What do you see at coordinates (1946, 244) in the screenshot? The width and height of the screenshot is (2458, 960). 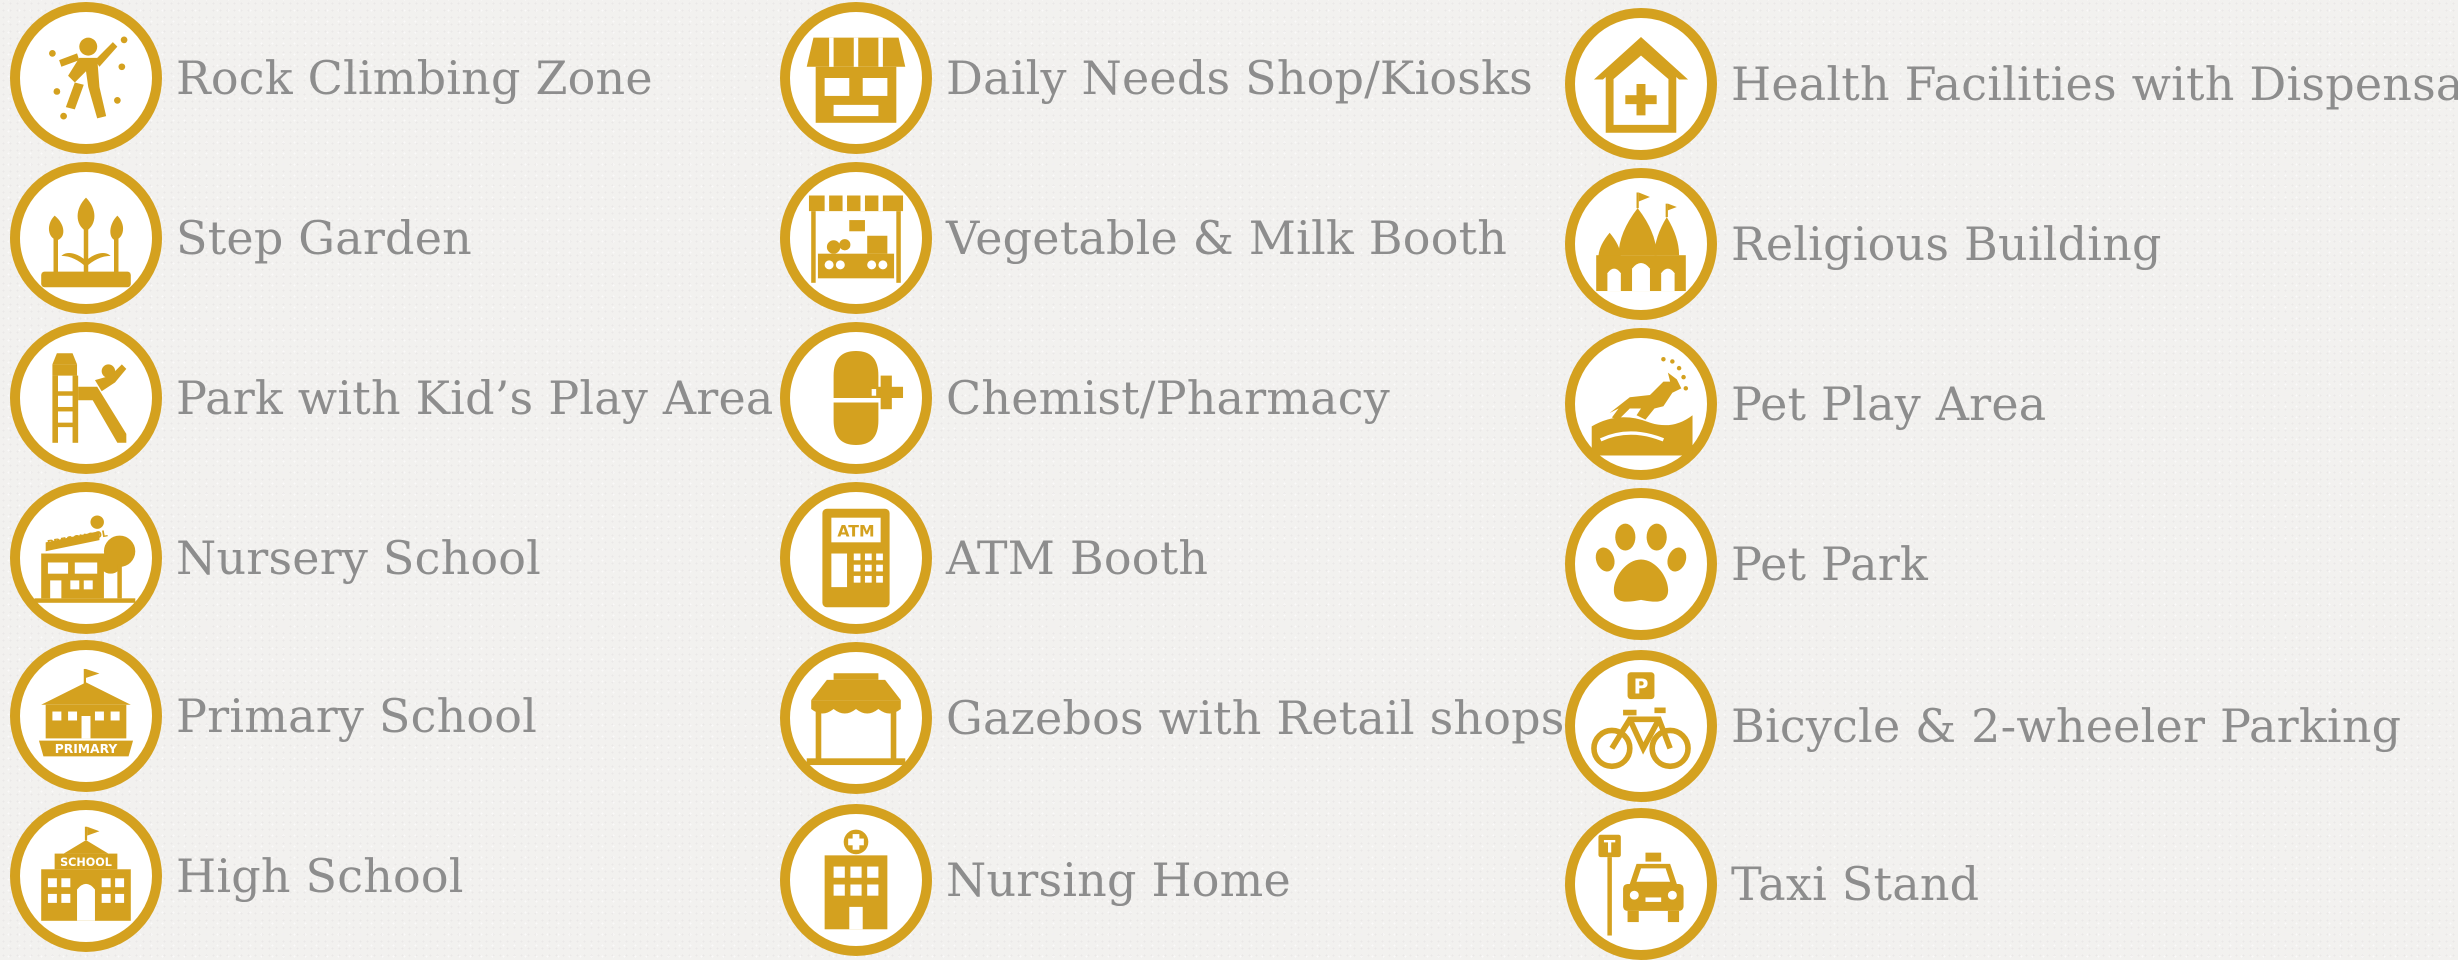 I see `amenity-label: Religious Building` at bounding box center [1946, 244].